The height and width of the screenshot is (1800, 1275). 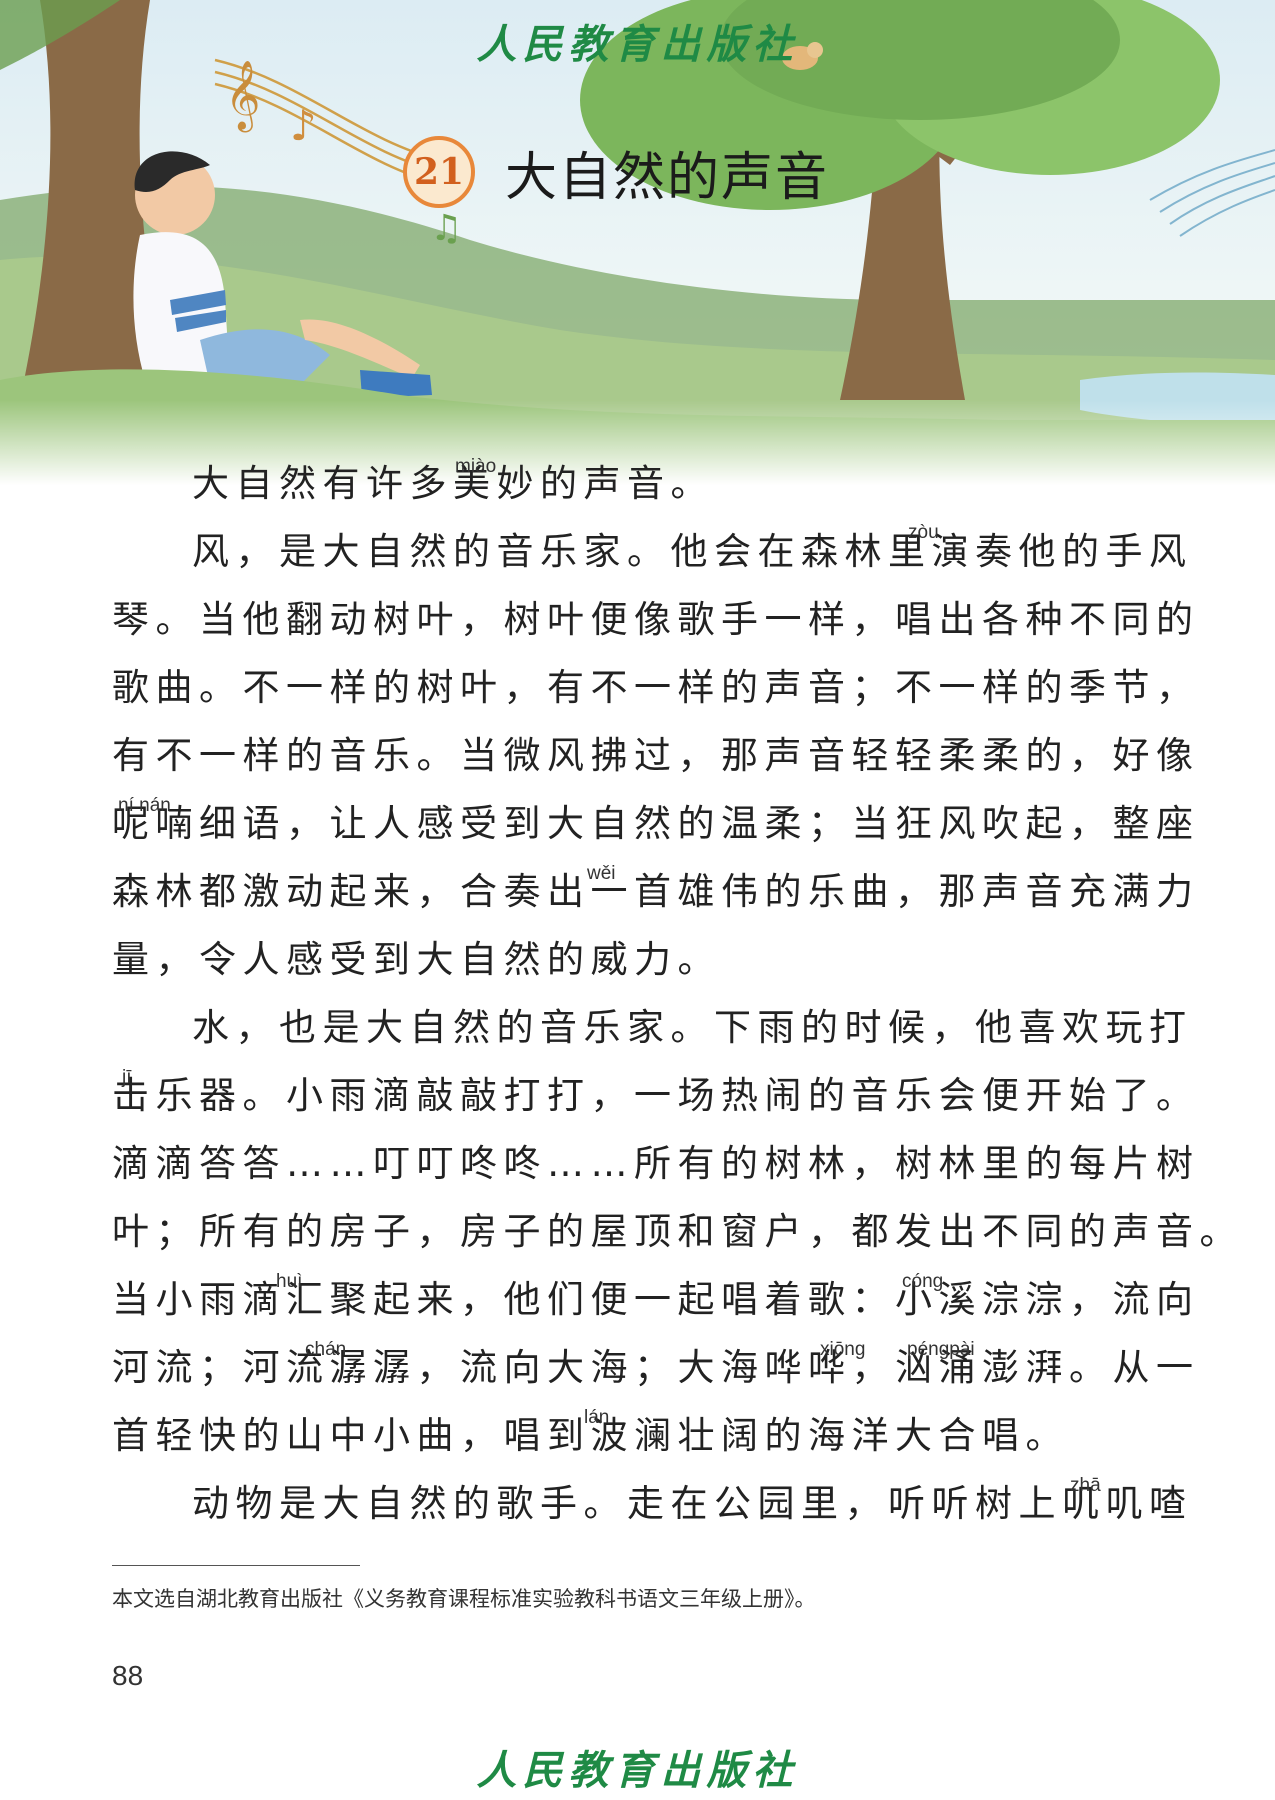 I want to click on text-line: 击乐器。小雨滴敲敲打打，一场热闹的音乐会便开始了。, so click(x=656, y=1095).